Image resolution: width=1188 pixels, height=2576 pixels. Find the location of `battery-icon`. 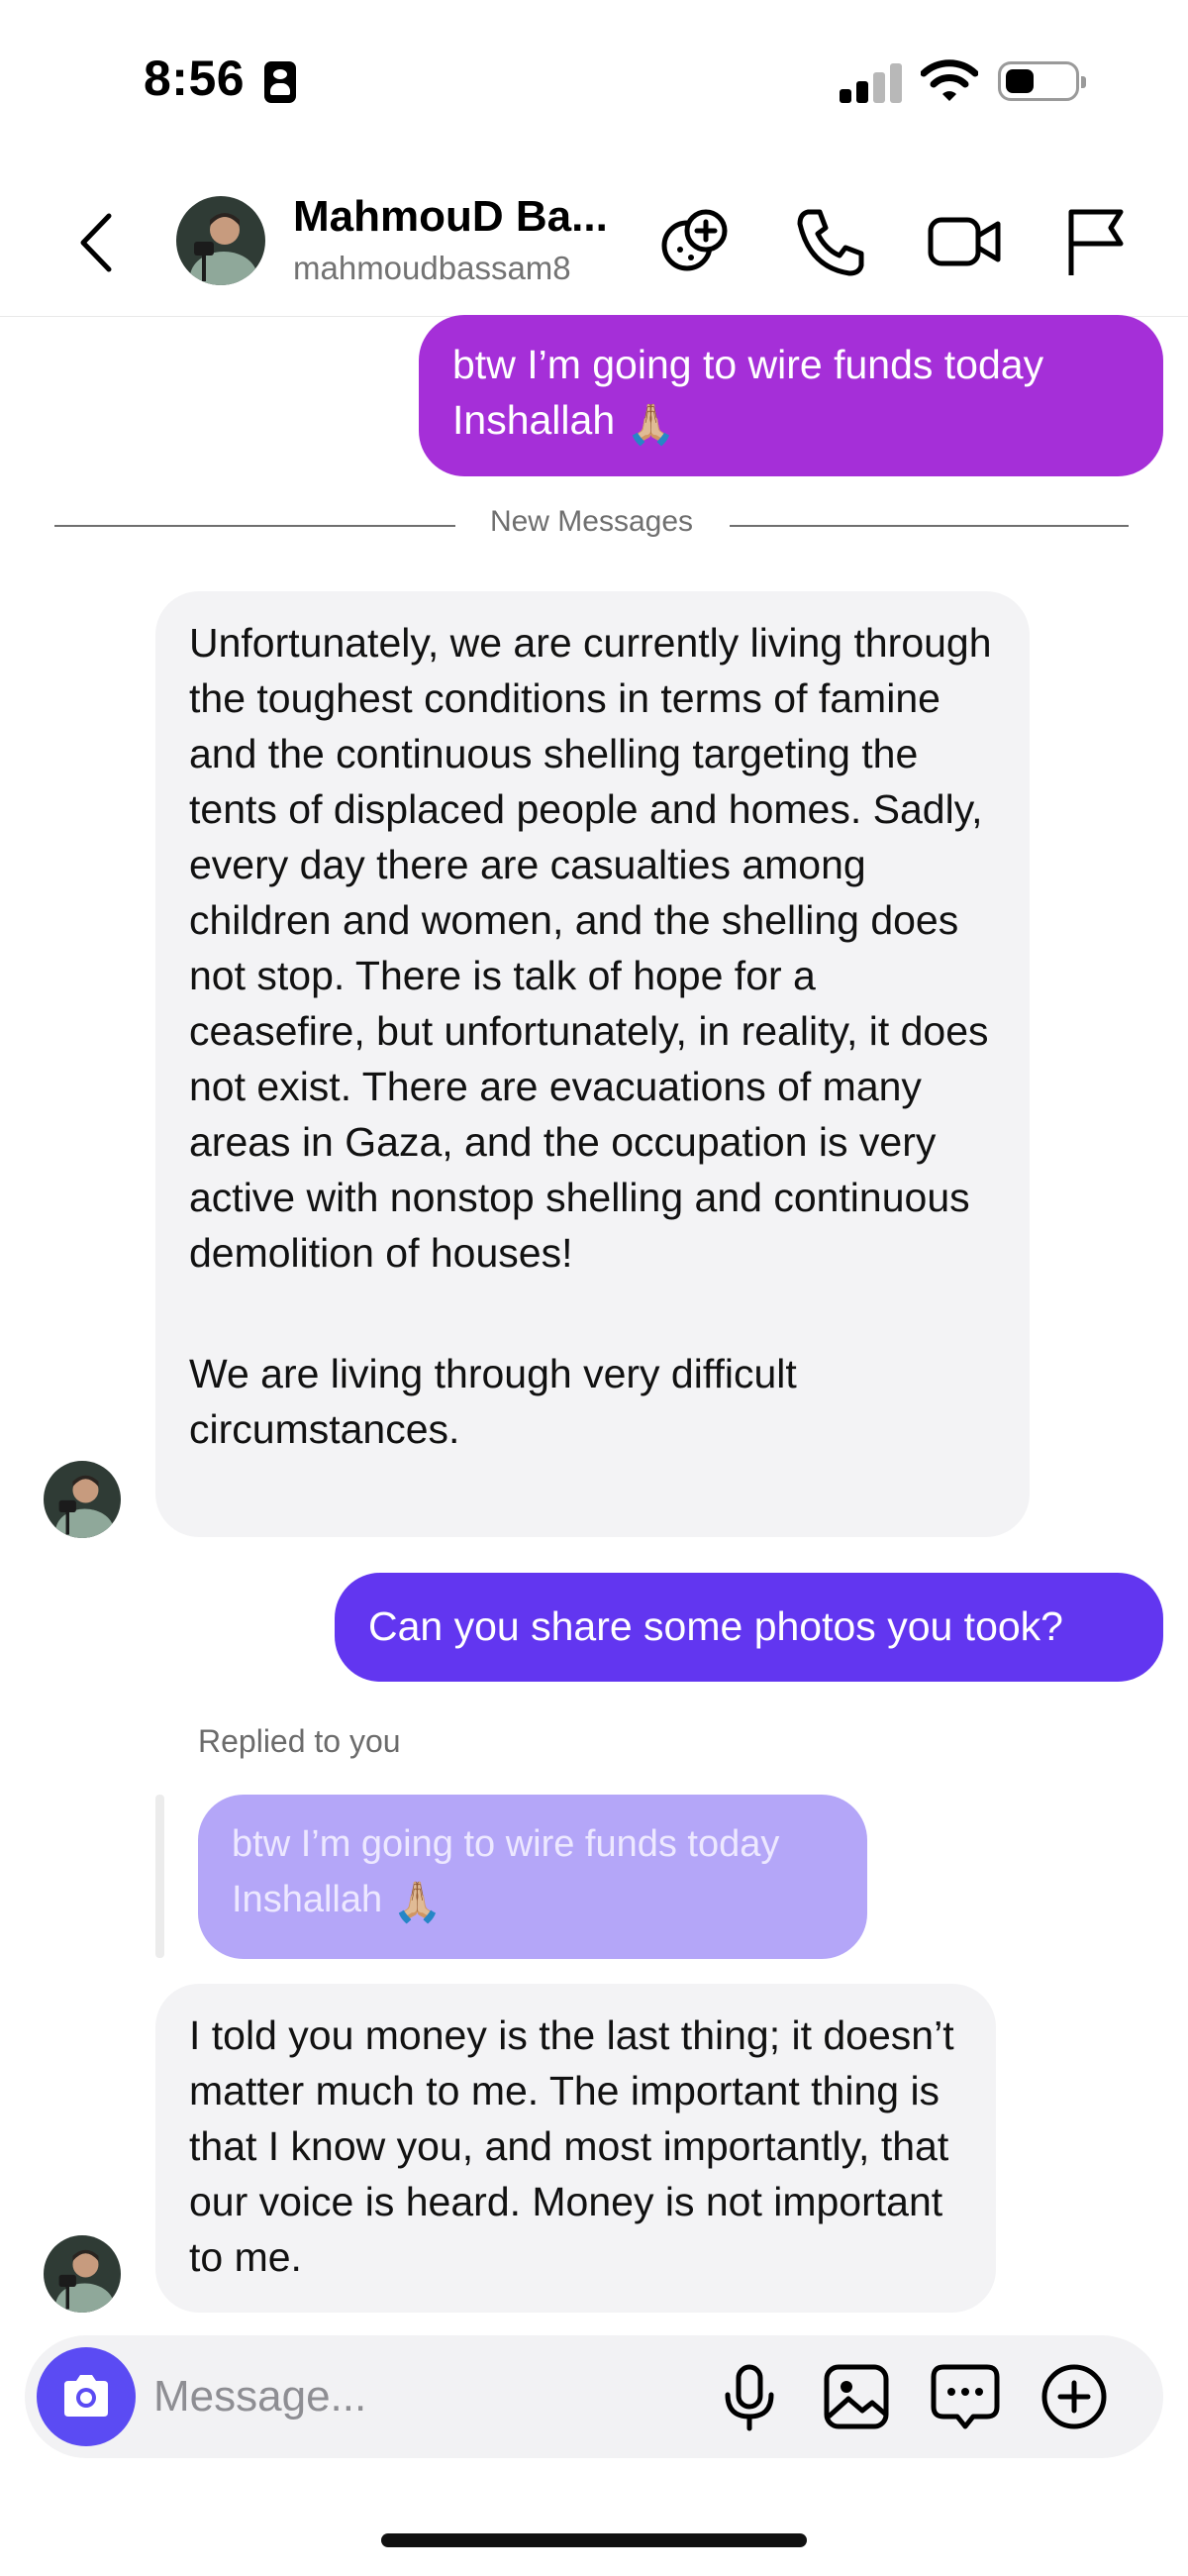

battery-icon is located at coordinates (1042, 81).